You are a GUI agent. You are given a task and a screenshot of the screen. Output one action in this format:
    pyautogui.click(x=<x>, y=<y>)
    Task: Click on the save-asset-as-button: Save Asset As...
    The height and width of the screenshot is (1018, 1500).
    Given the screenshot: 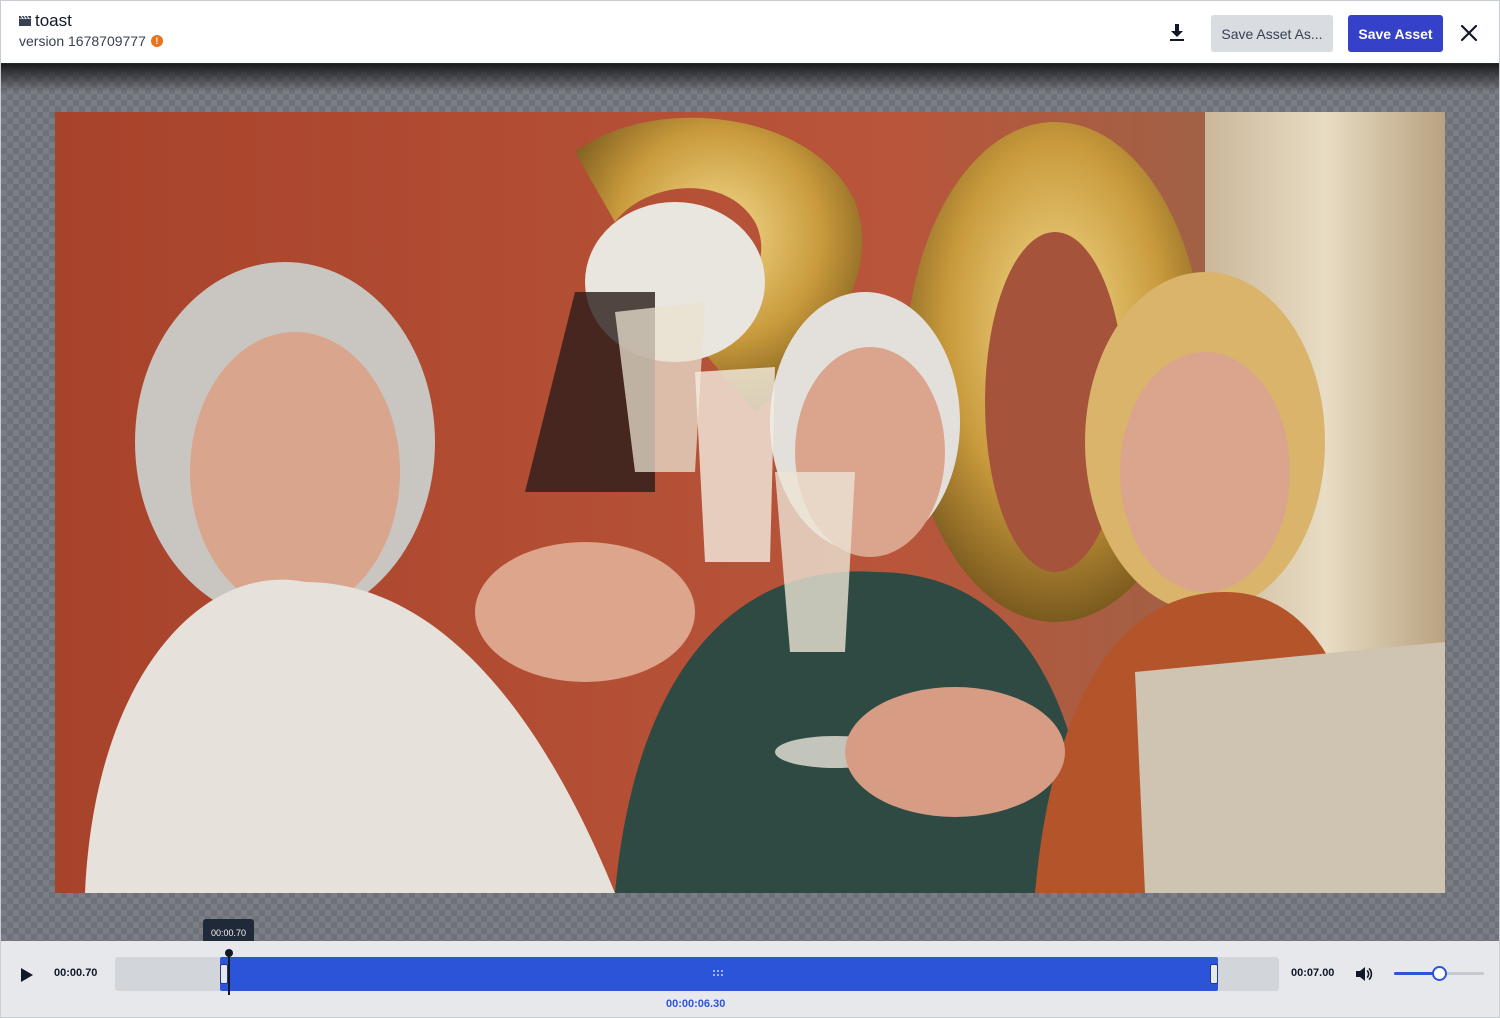 What is the action you would take?
    pyautogui.click(x=1272, y=33)
    